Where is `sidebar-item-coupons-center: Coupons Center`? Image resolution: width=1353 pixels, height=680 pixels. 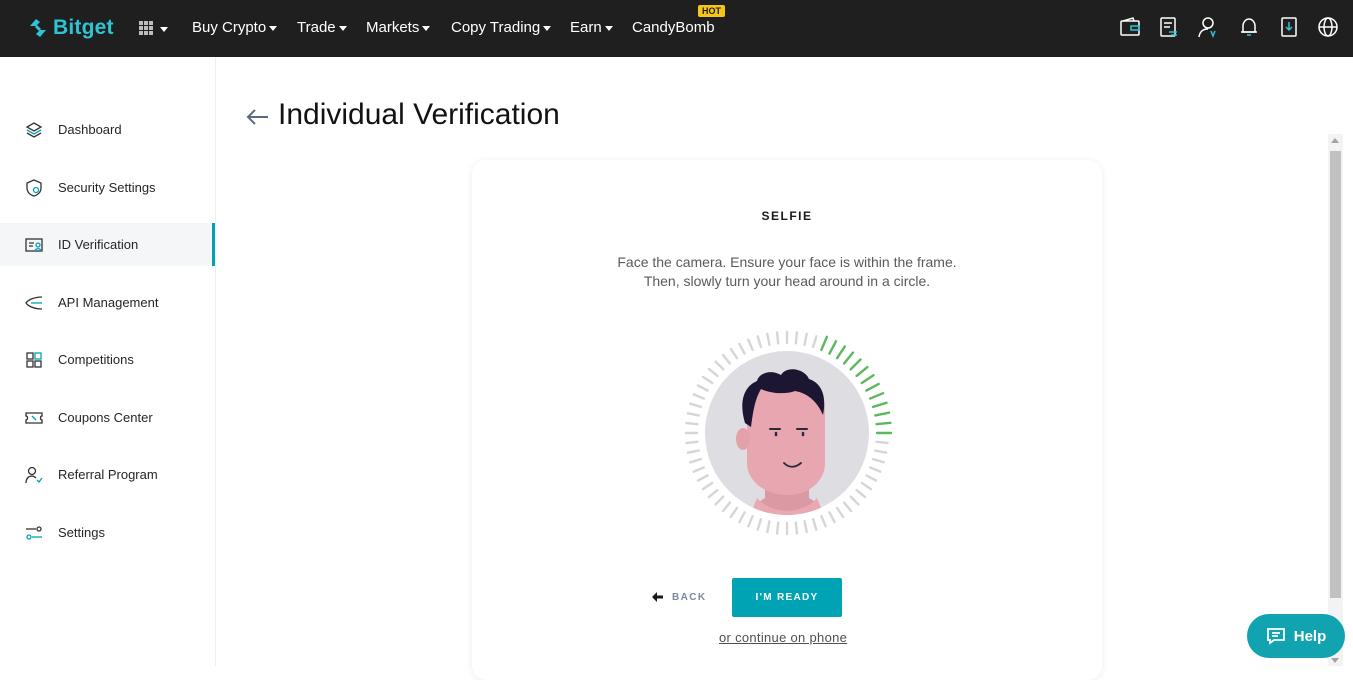 sidebar-item-coupons-center: Coupons Center is located at coordinates (107, 417).